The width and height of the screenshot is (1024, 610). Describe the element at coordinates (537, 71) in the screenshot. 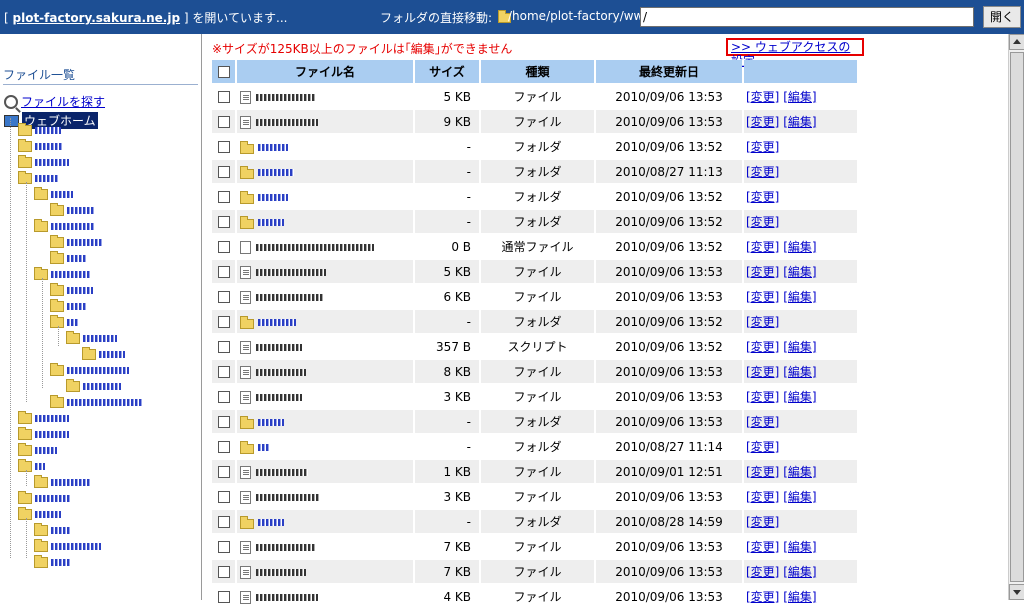

I see `type-header: 種類` at that location.